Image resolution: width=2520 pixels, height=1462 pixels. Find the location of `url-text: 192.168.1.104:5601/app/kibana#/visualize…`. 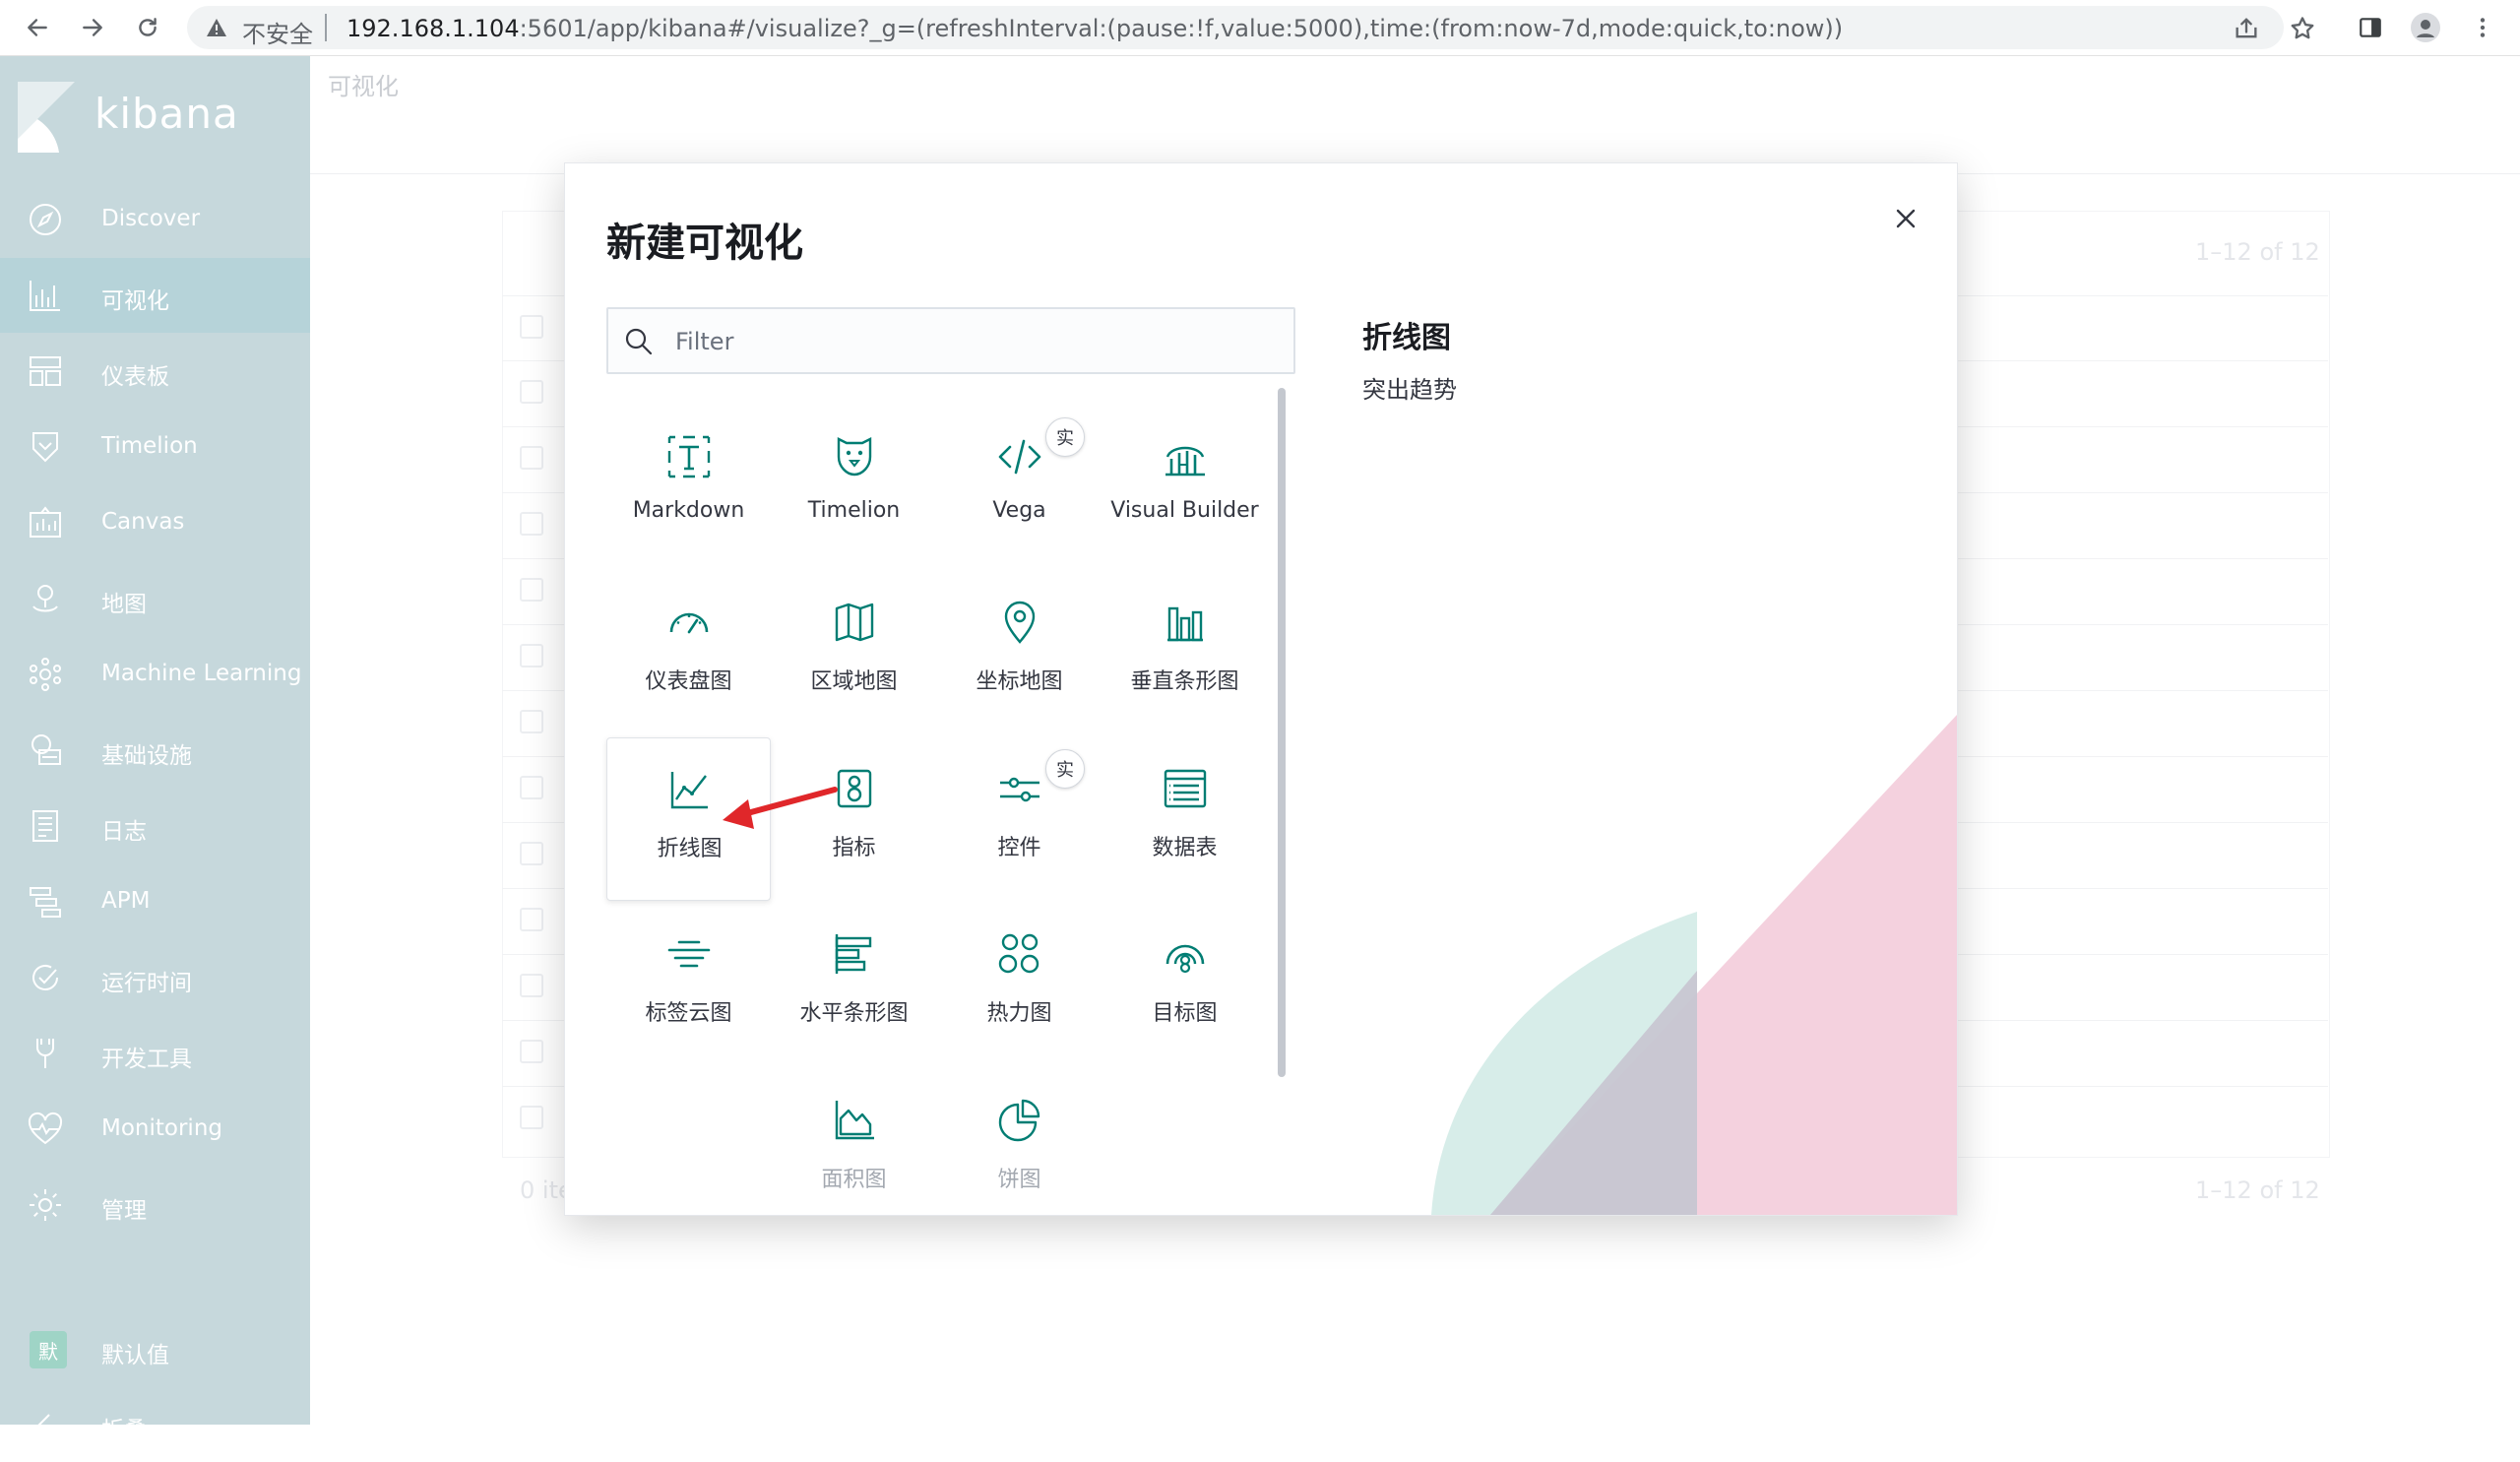

url-text: 192.168.1.104:5601/app/kibana#/visualize… is located at coordinates (1094, 28).